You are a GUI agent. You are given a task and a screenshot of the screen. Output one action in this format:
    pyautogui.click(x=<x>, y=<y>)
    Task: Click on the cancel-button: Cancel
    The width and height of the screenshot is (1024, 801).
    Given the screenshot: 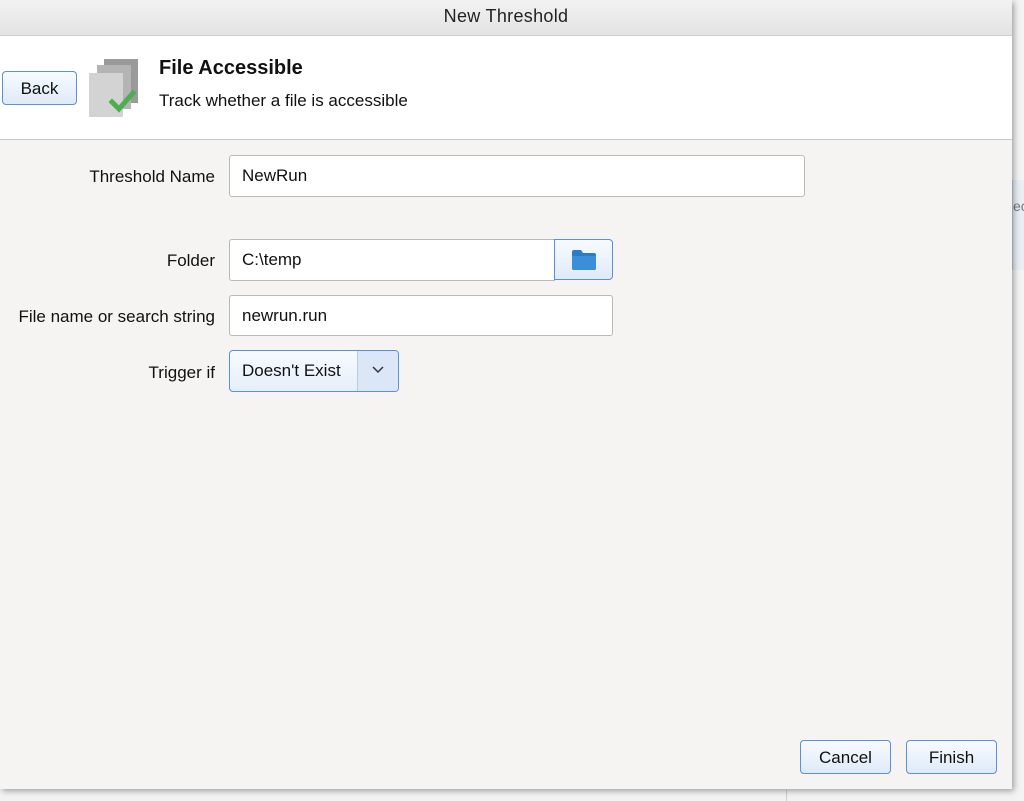 What is the action you would take?
    pyautogui.click(x=845, y=757)
    